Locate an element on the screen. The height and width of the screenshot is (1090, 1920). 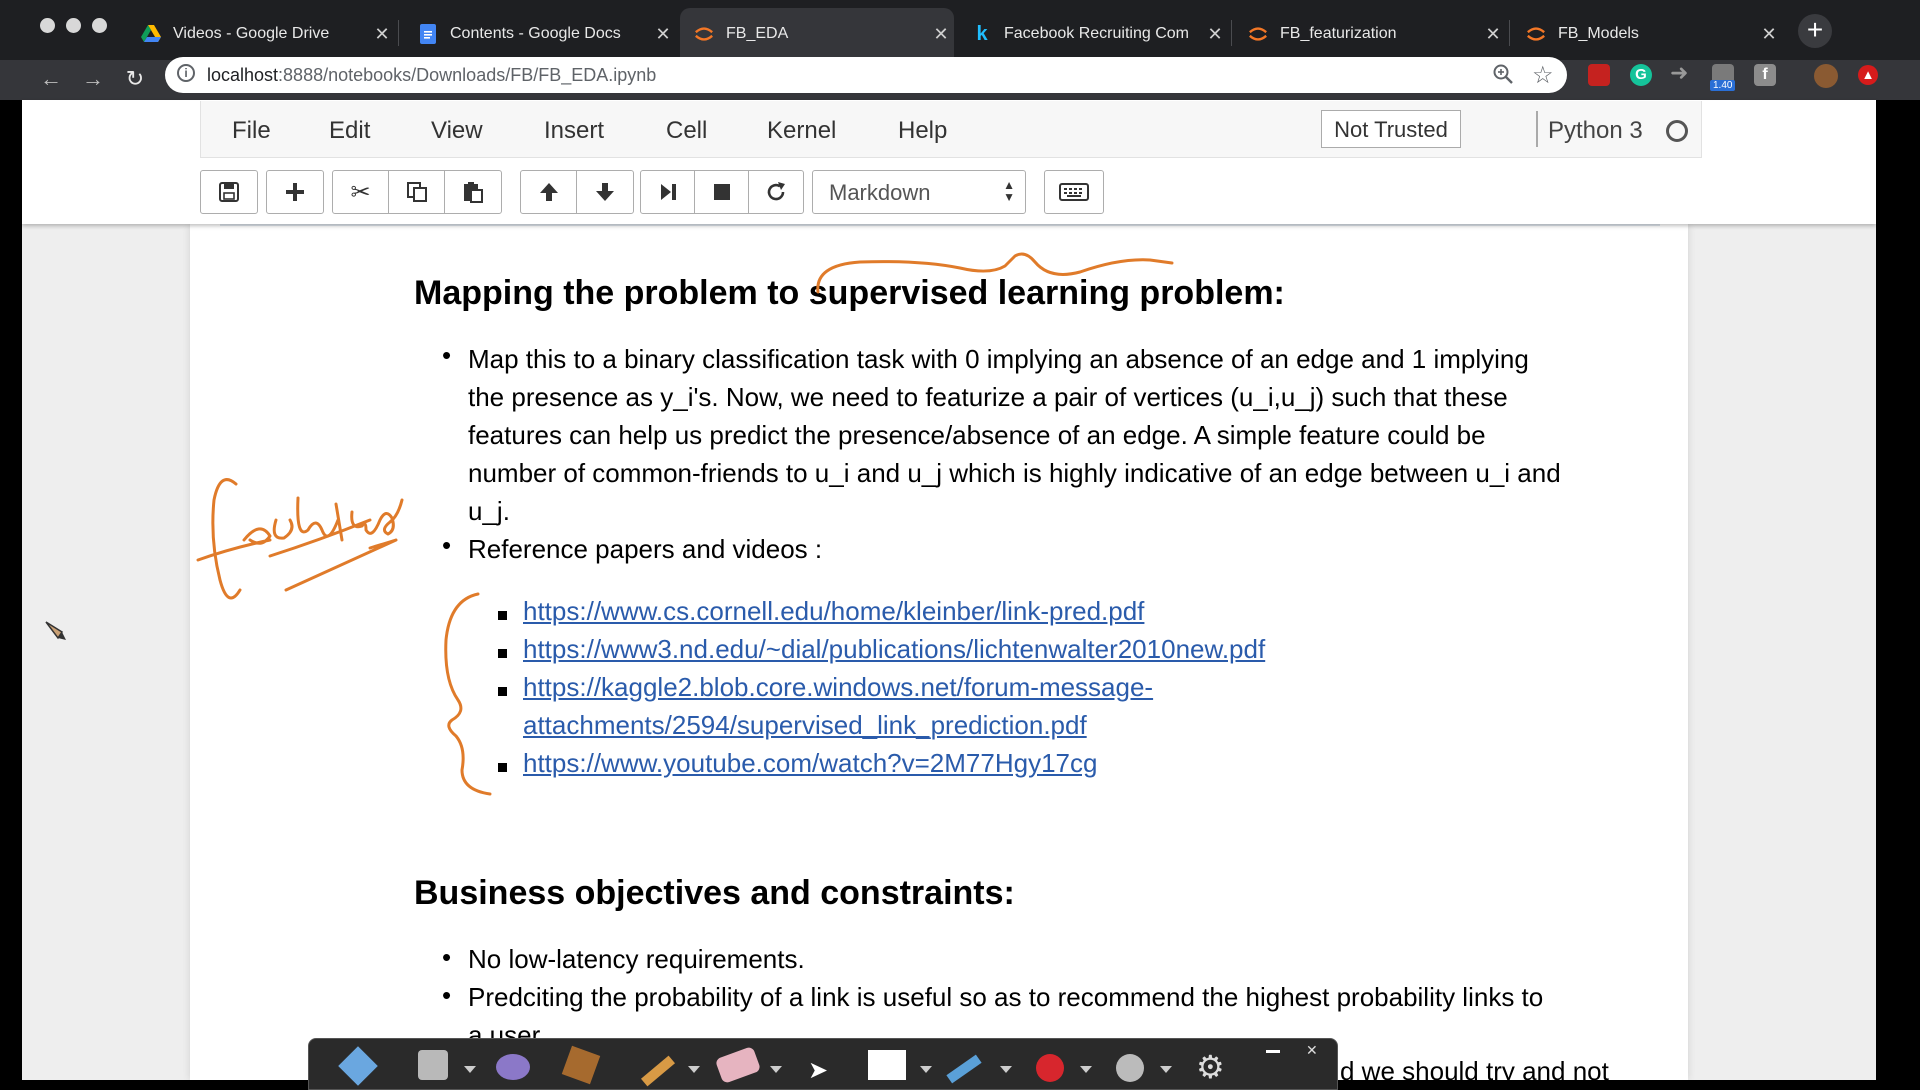
camera-tool-icon is located at coordinates (433, 1065).